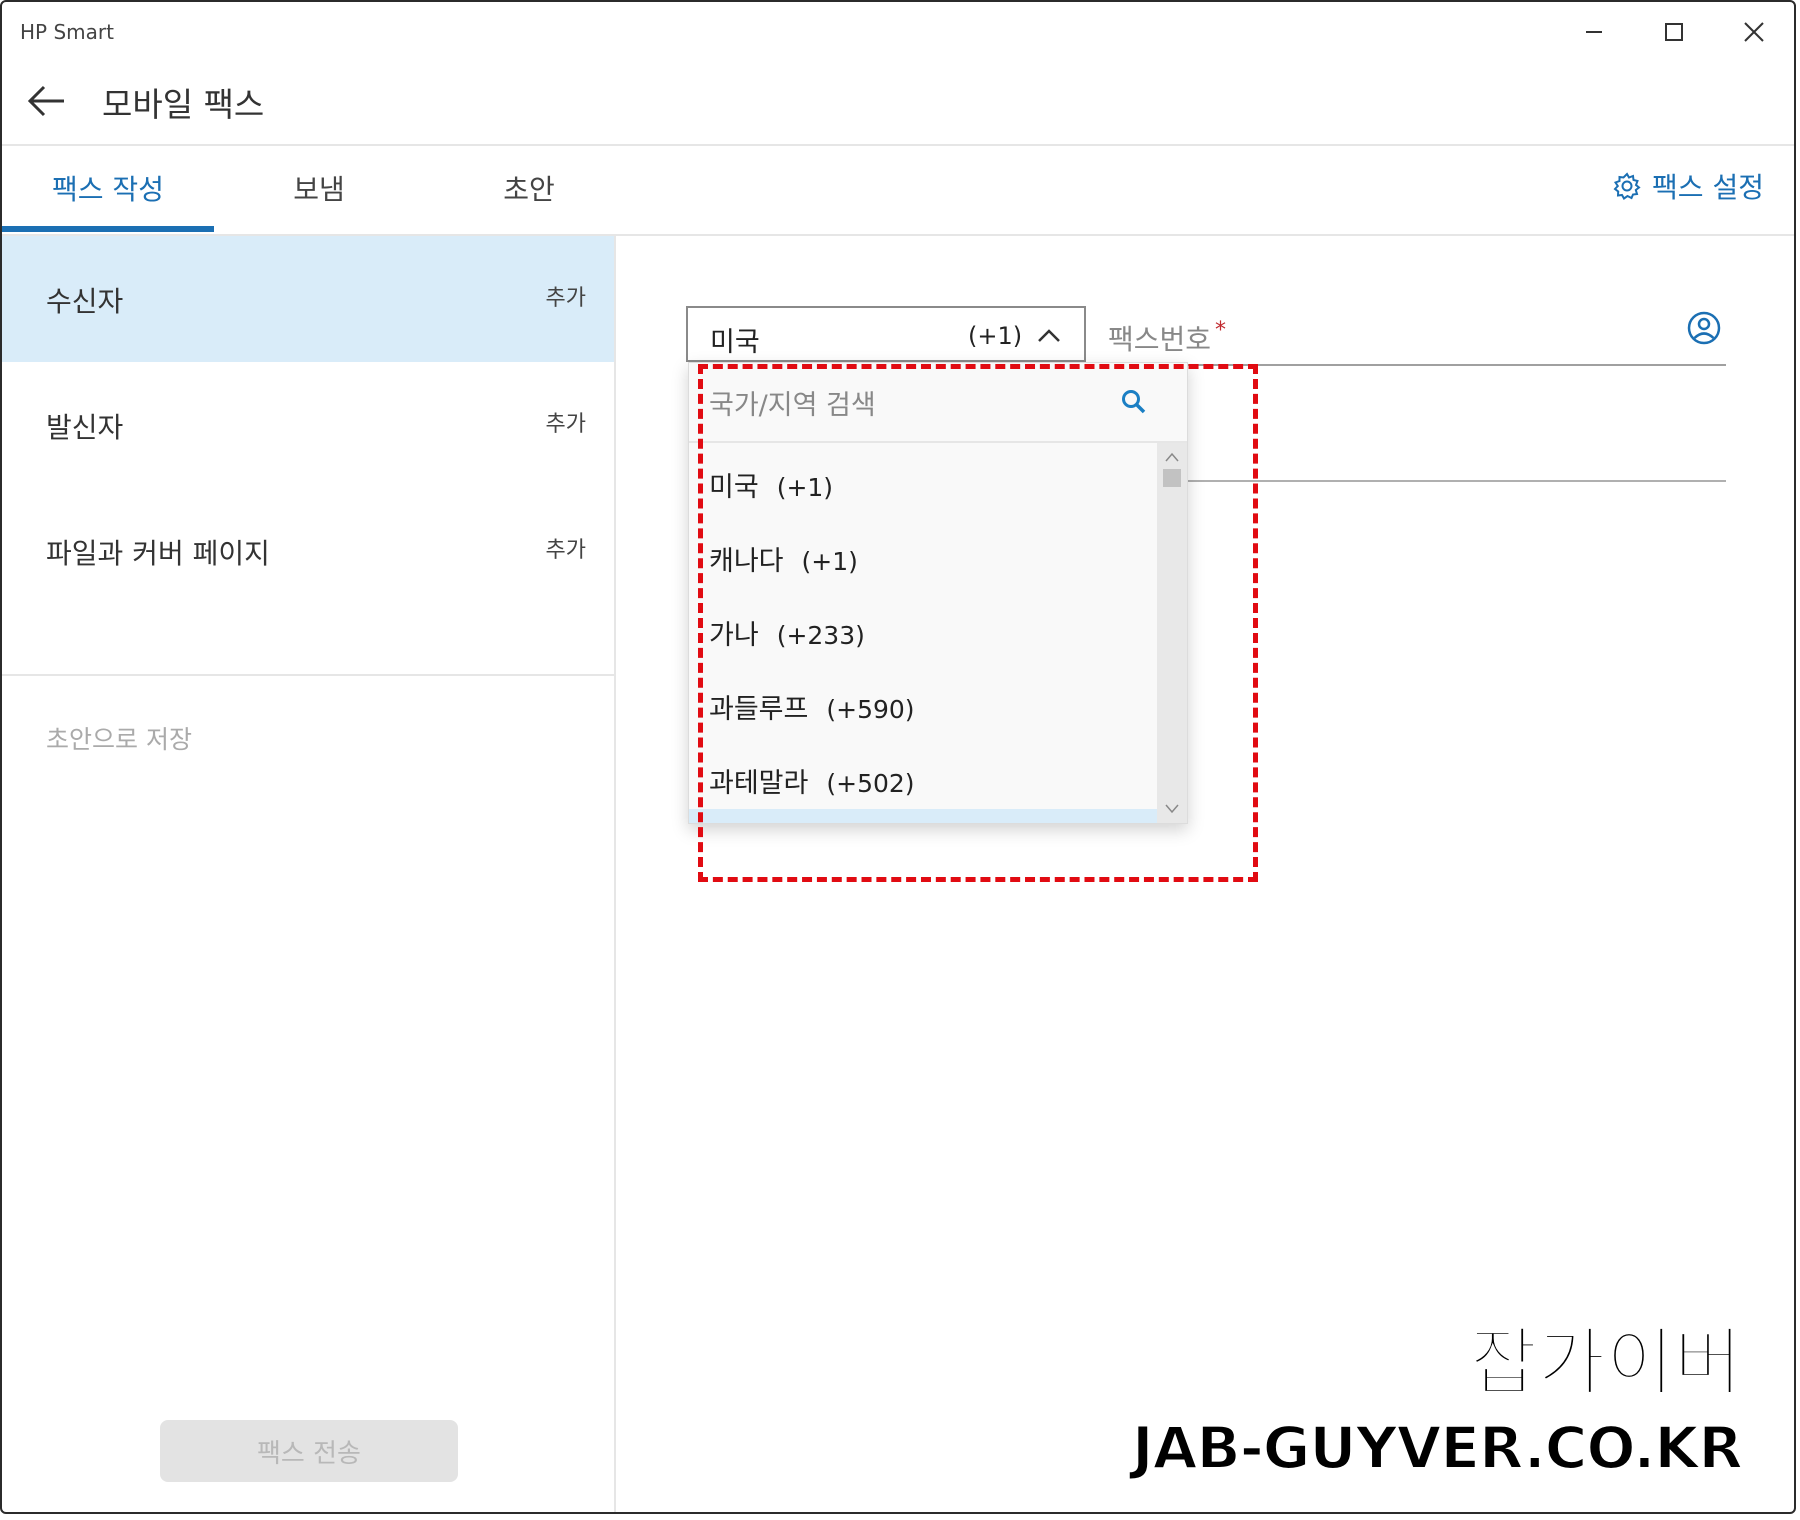 This screenshot has height=1520, width=1800. I want to click on country-select: 미국 (+1), so click(886, 334).